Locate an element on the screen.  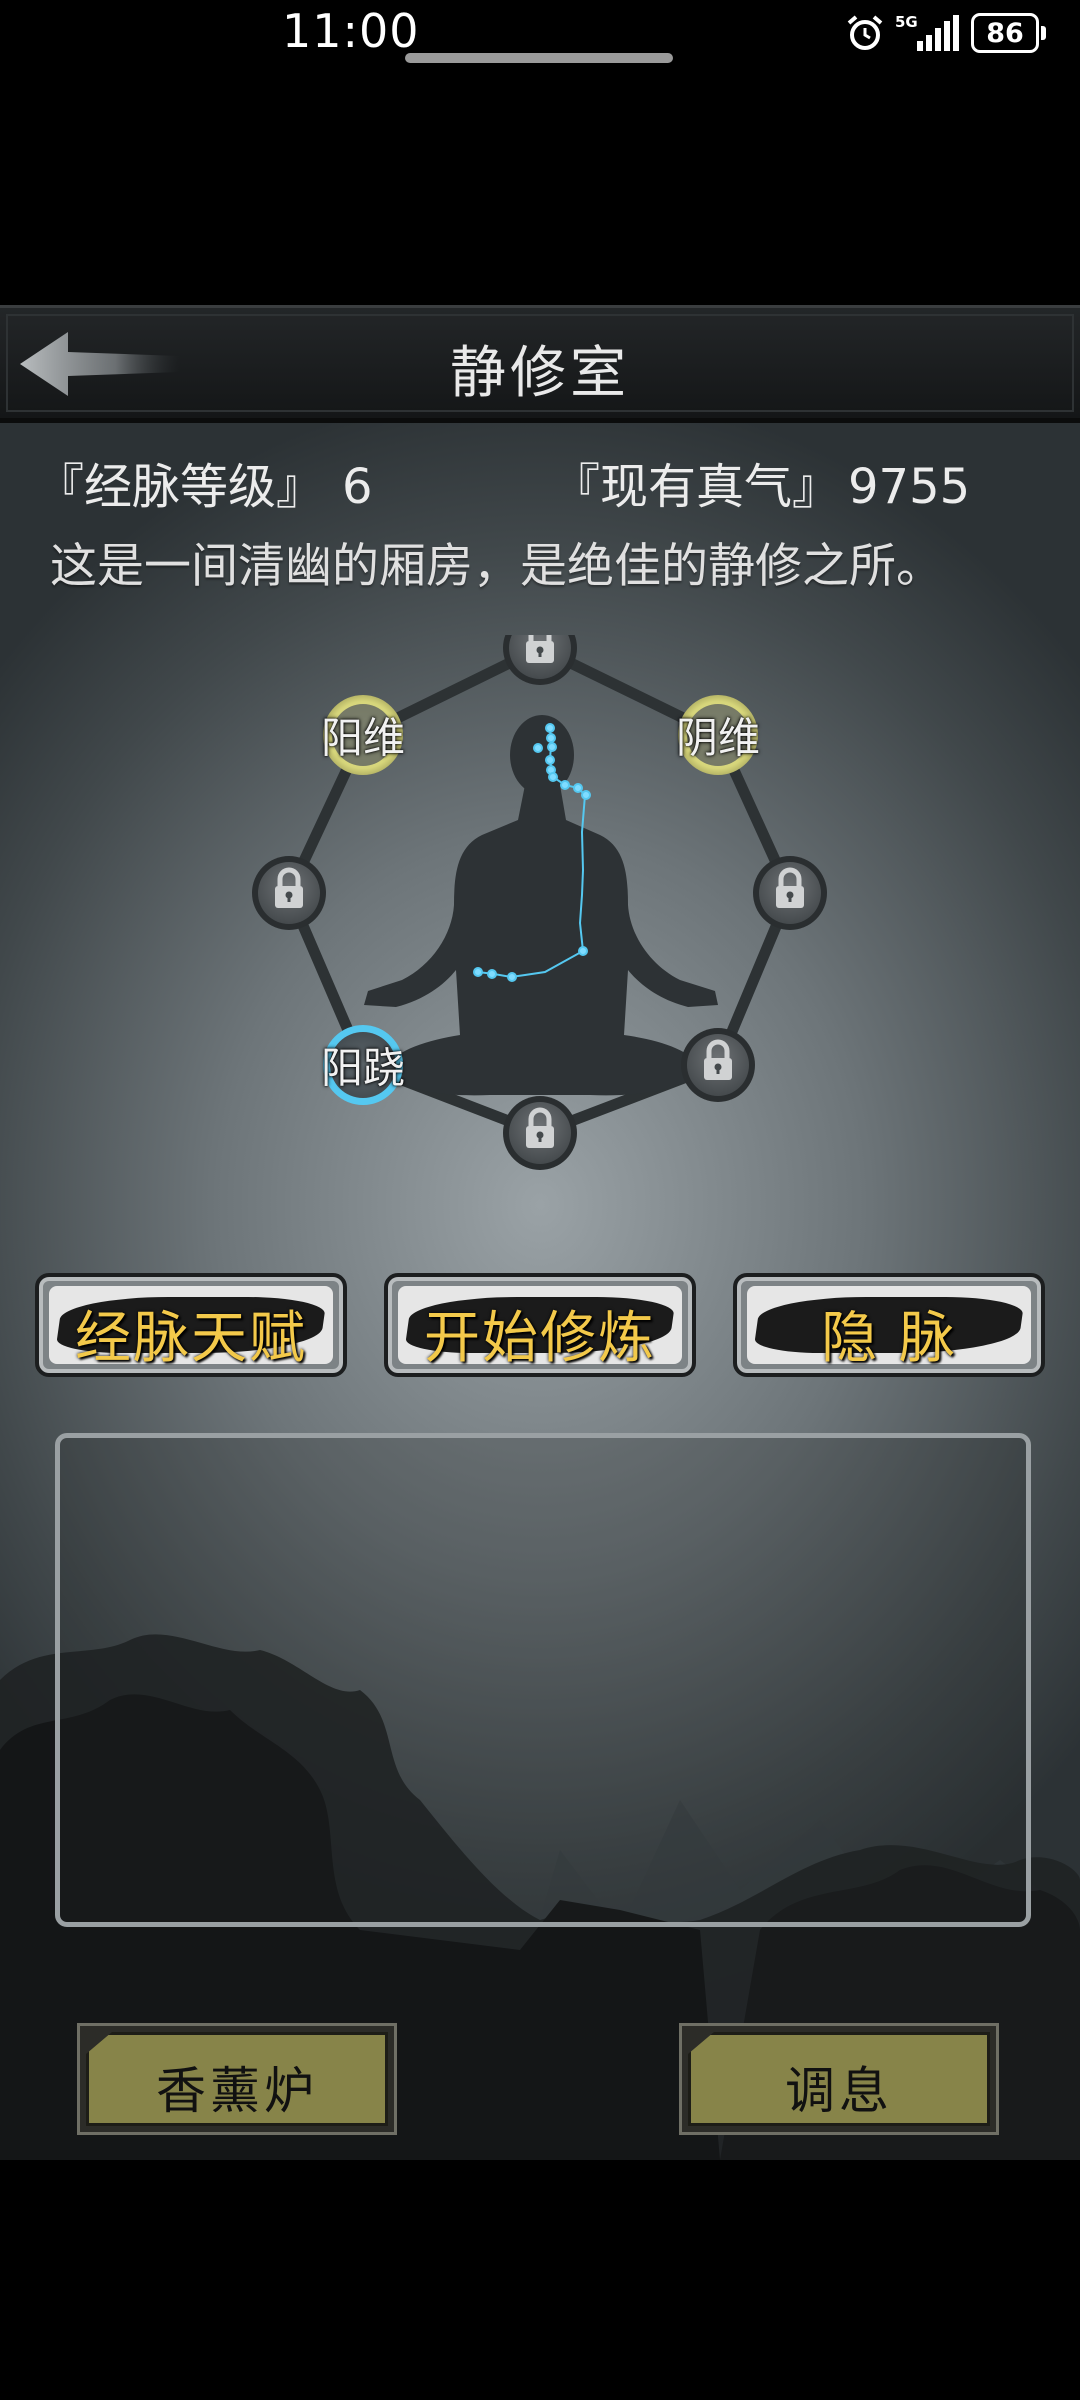
meridian-talent-button: 经脉天赋 is located at coordinates (191, 1325).